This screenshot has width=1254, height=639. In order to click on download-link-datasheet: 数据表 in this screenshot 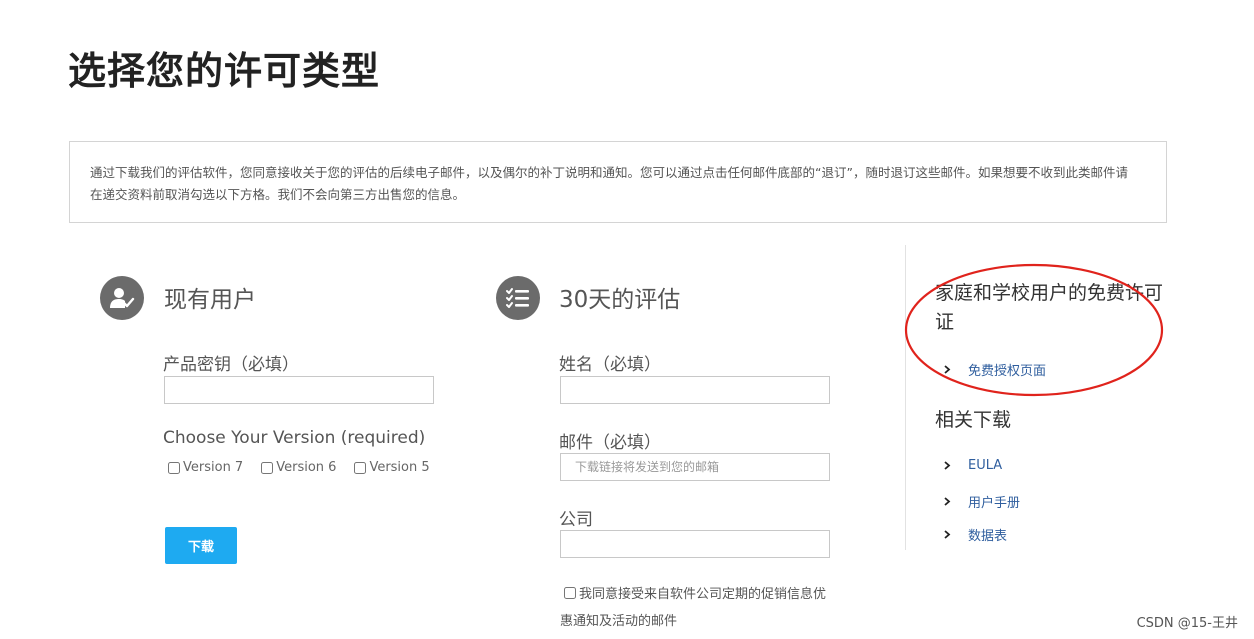, I will do `click(975, 534)`.